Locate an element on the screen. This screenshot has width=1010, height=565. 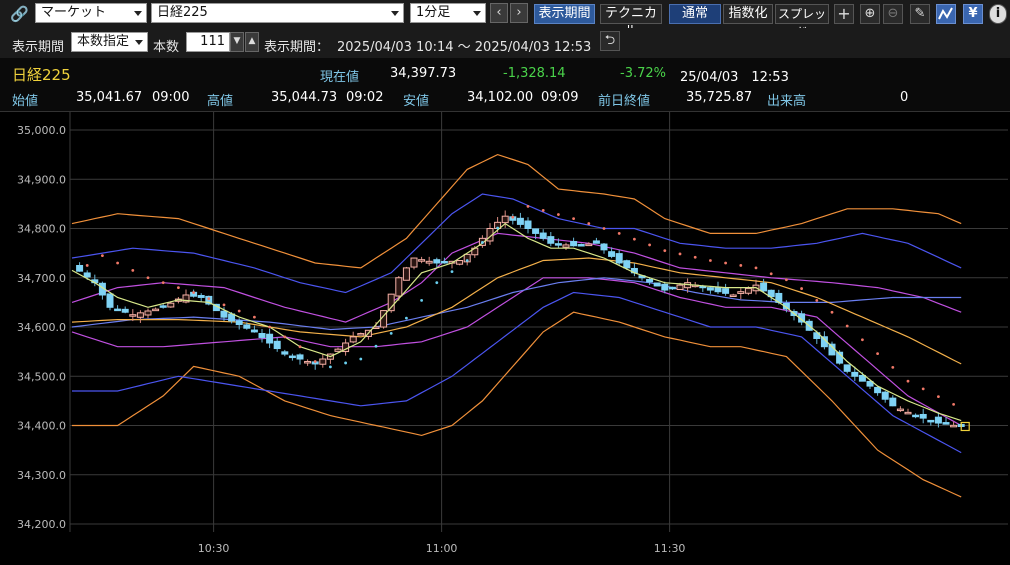
mode-select-value: 本数指定 is located at coordinates (103, 41).